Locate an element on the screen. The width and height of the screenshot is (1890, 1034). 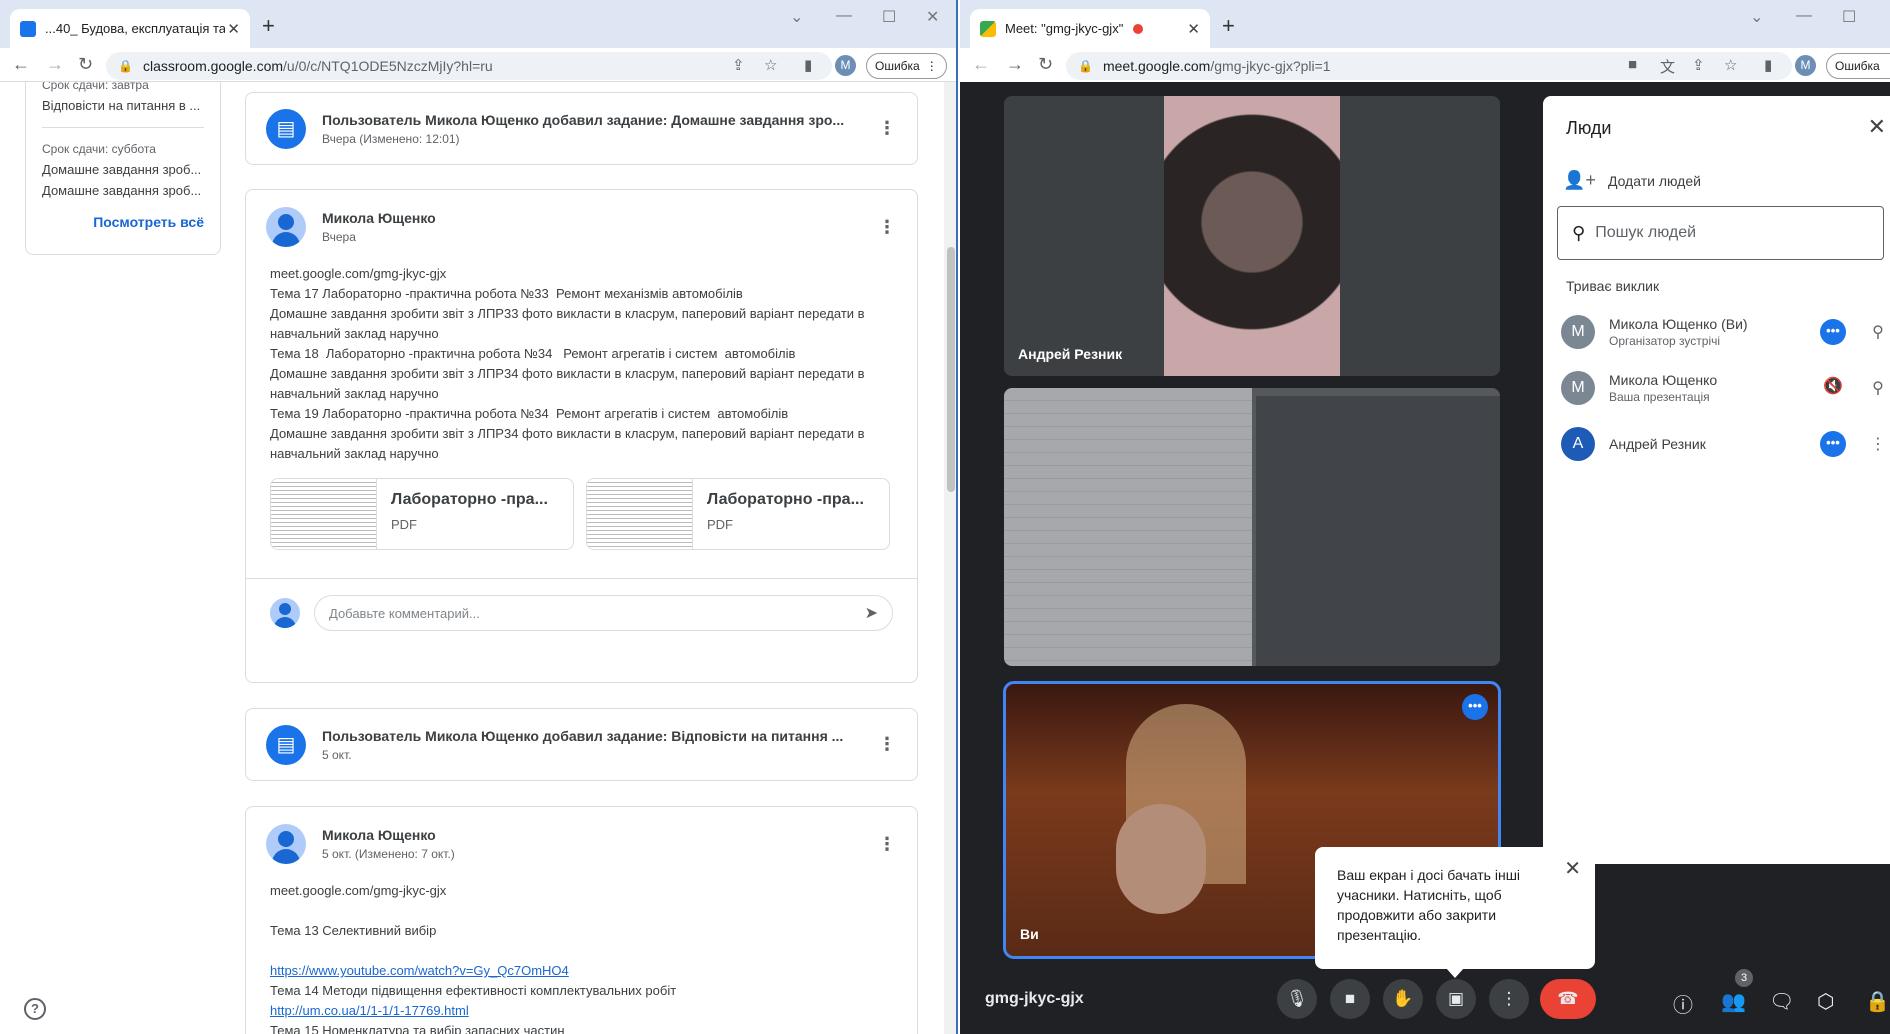
card-date: 5 окт. is located at coordinates (337, 754).